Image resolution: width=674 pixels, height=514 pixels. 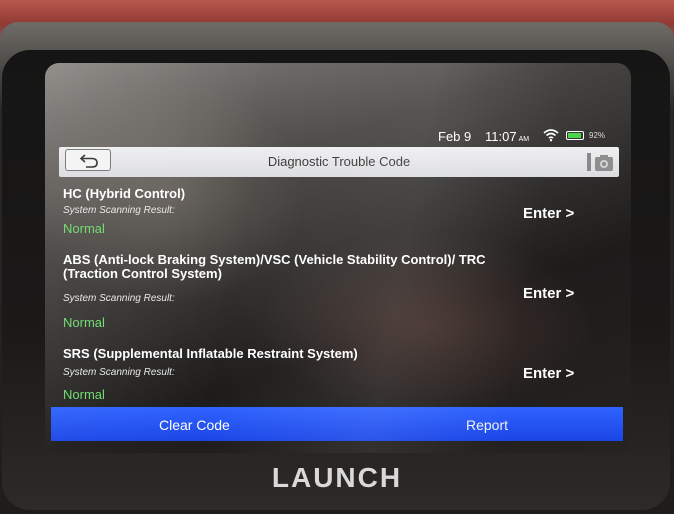 I want to click on title-bar: Diagnostic Trouble Code, so click(x=339, y=162).